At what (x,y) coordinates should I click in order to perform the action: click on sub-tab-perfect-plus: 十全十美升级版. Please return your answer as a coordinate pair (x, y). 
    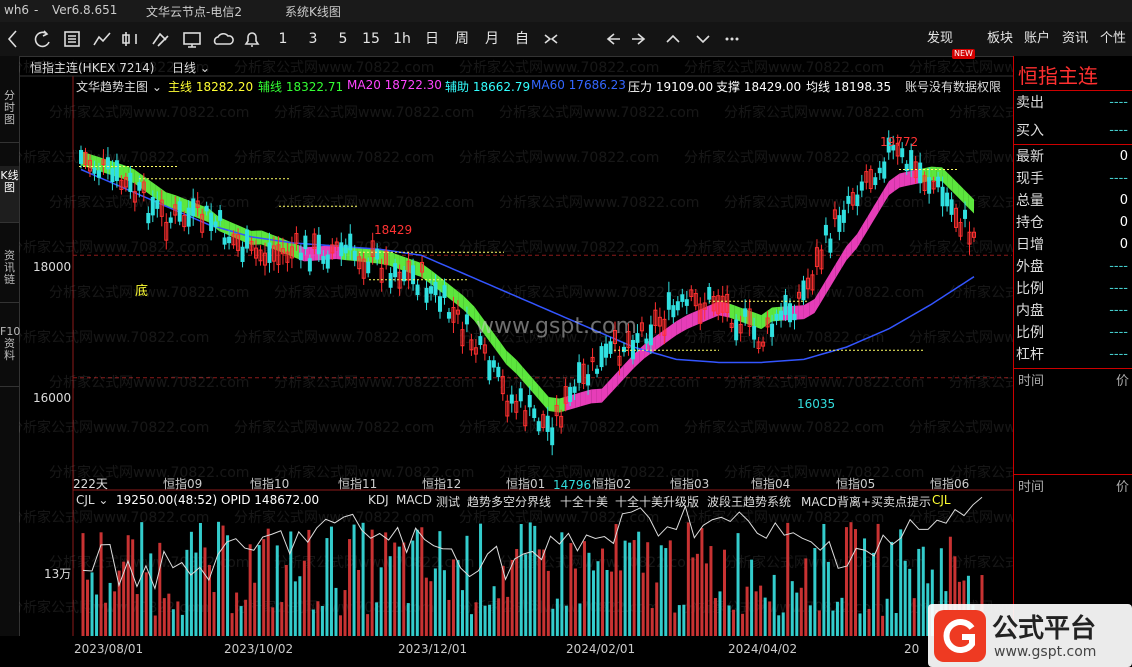
    Looking at the image, I should click on (657, 501).